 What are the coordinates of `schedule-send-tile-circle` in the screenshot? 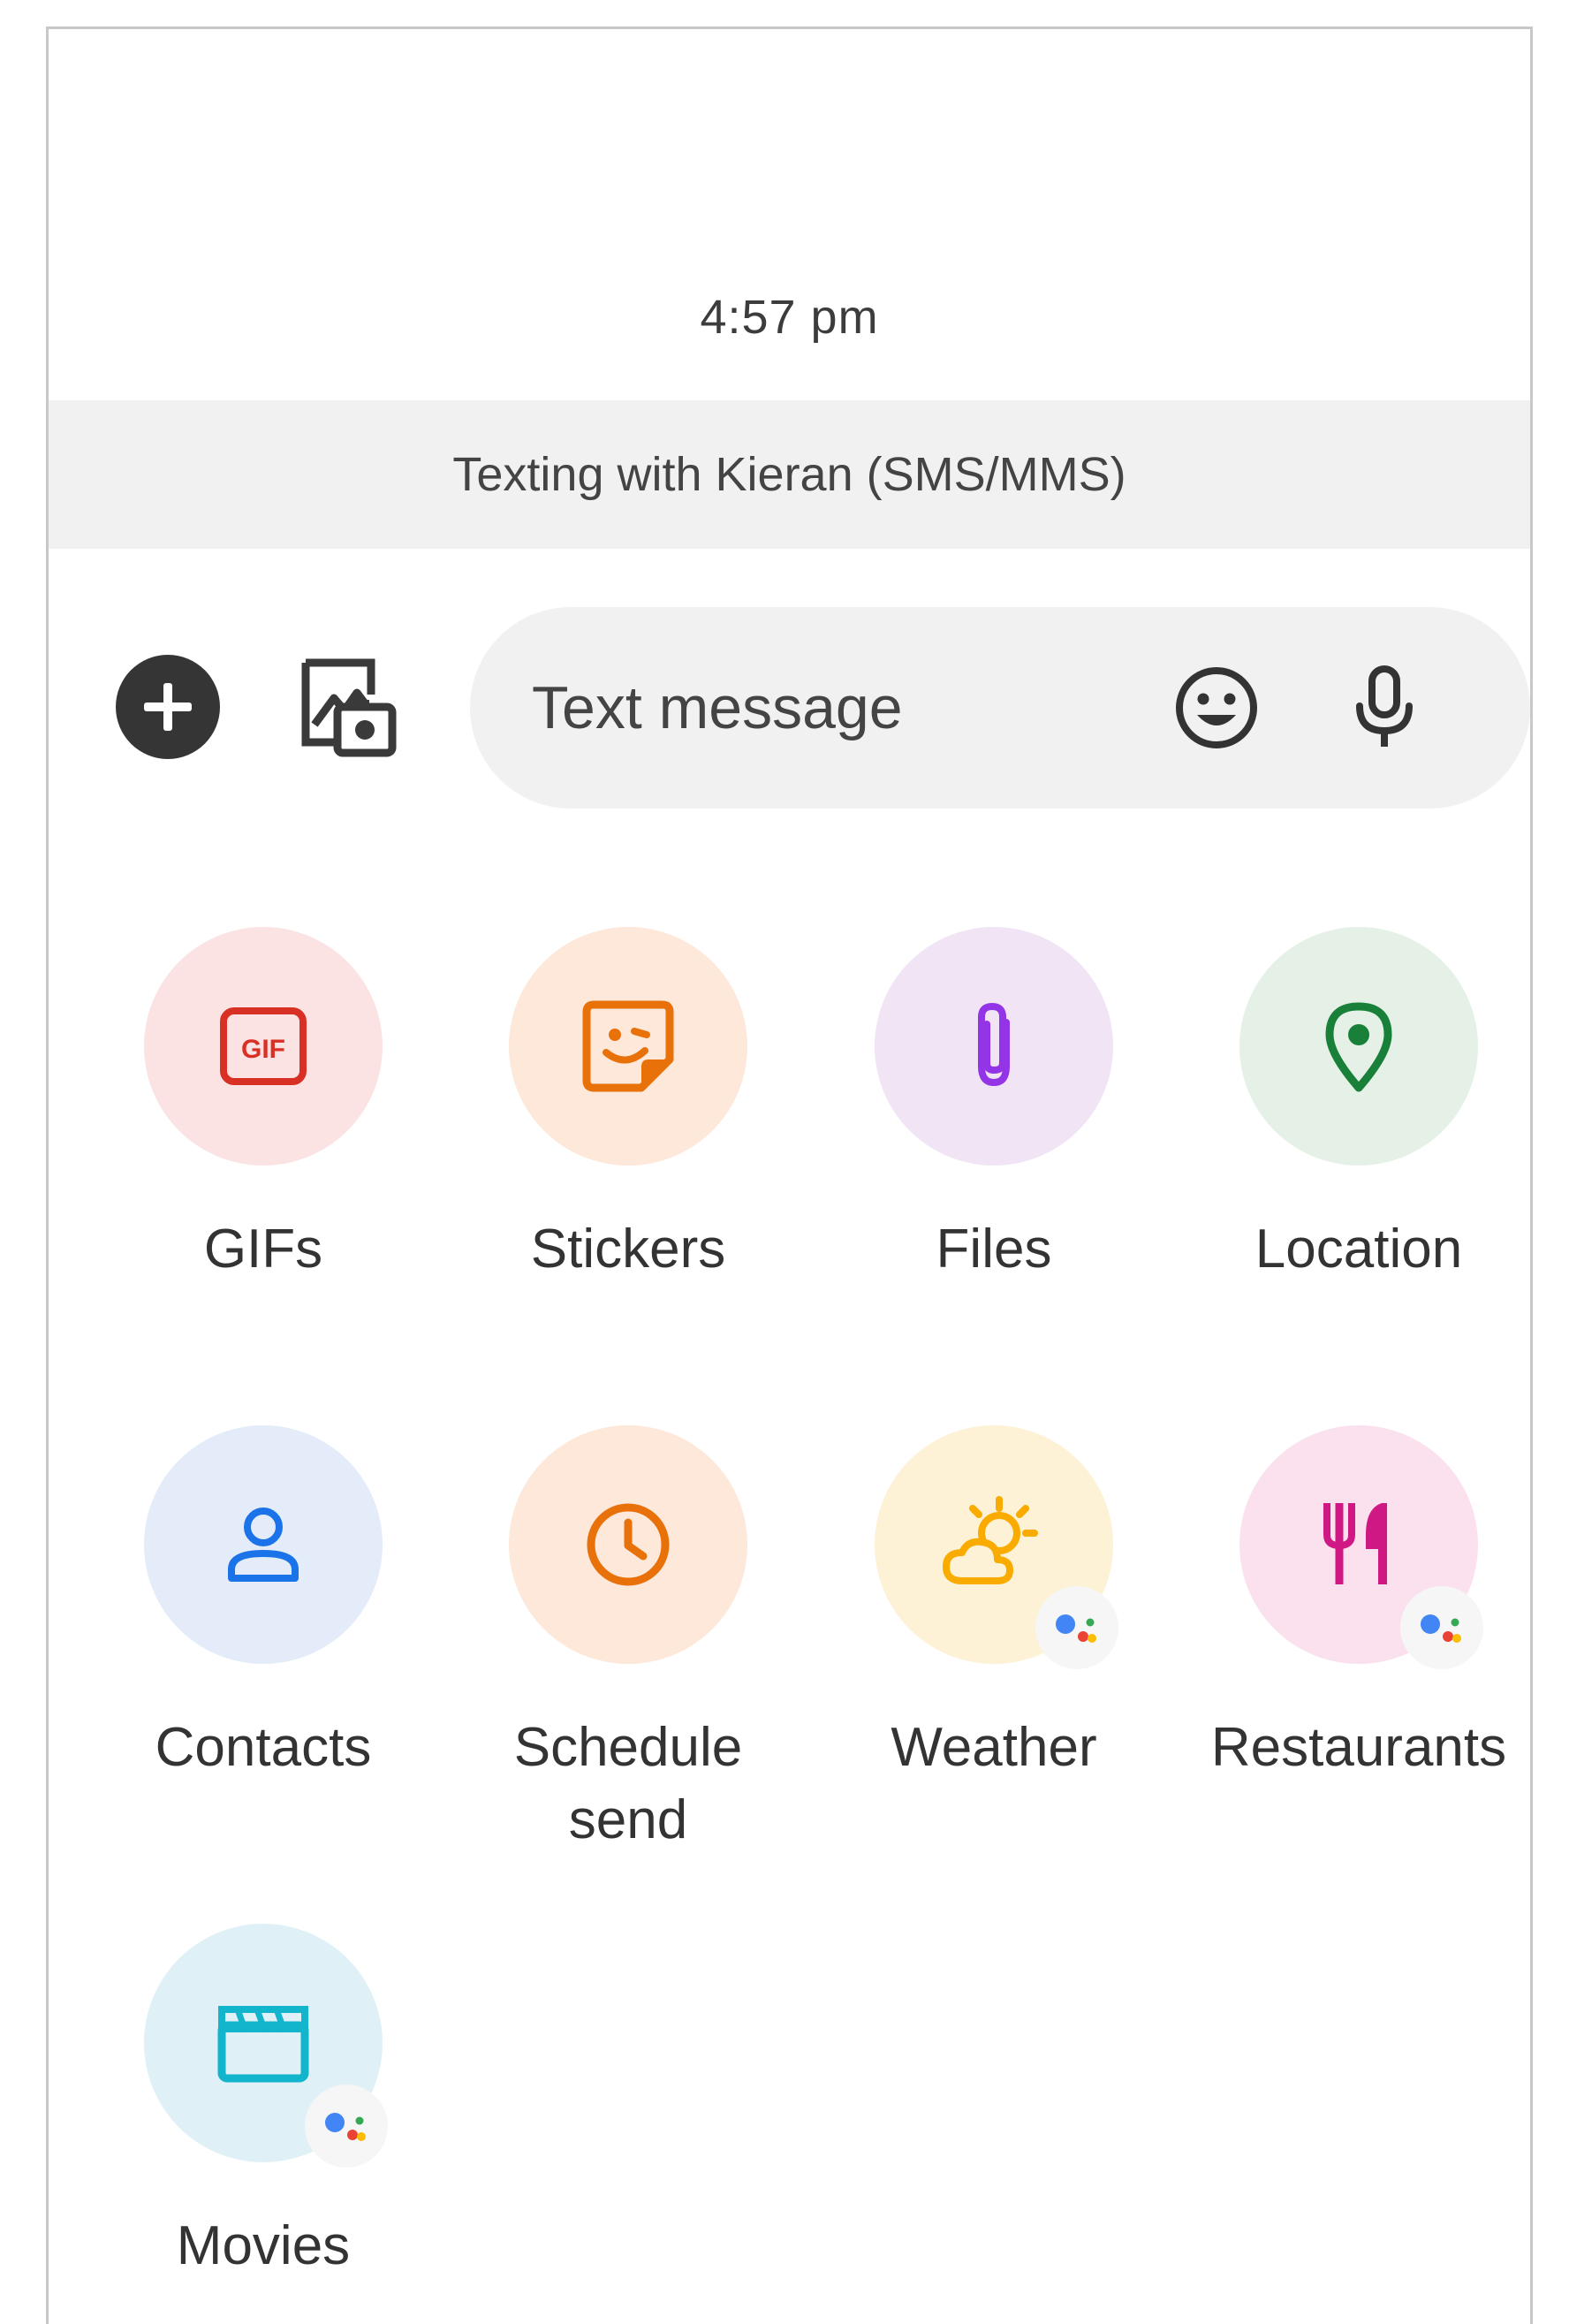 It's located at (628, 1544).